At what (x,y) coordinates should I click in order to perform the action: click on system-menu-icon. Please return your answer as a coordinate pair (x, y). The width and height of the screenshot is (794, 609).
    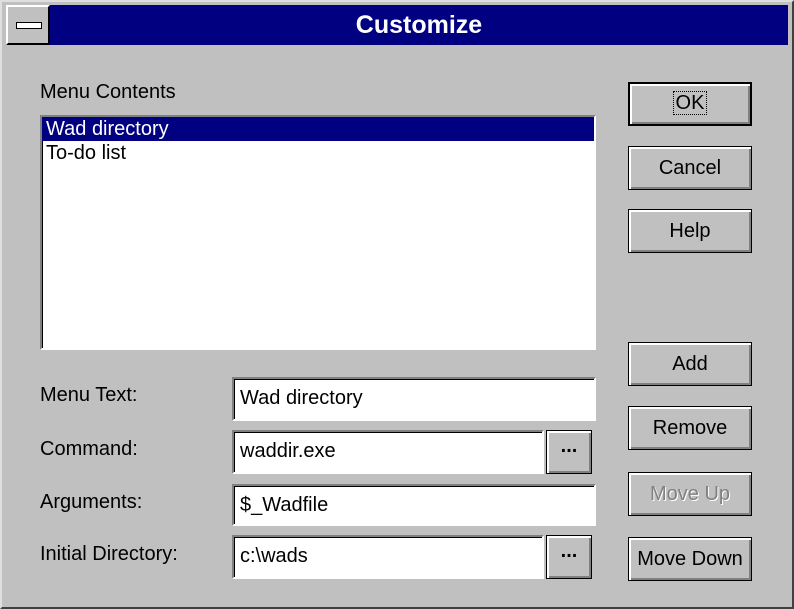
    Looking at the image, I should click on (29, 25).